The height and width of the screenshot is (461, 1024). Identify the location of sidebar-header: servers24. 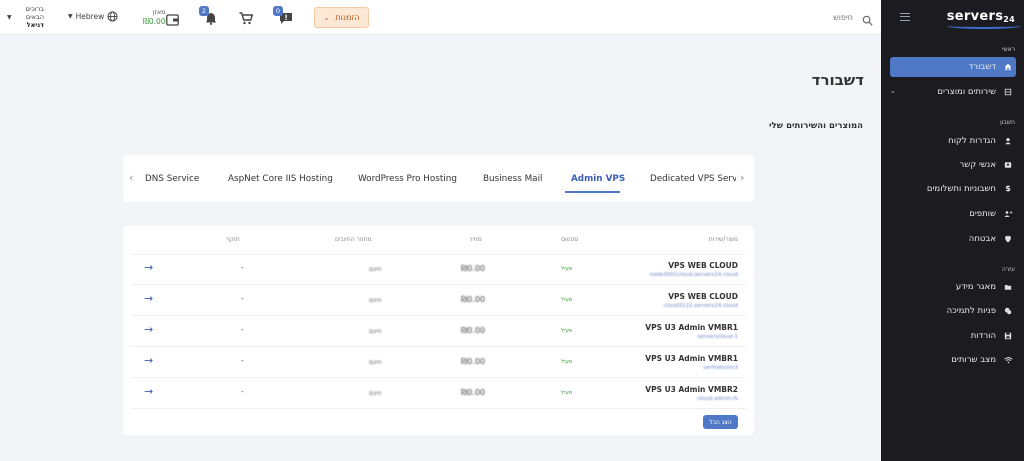
(952, 19).